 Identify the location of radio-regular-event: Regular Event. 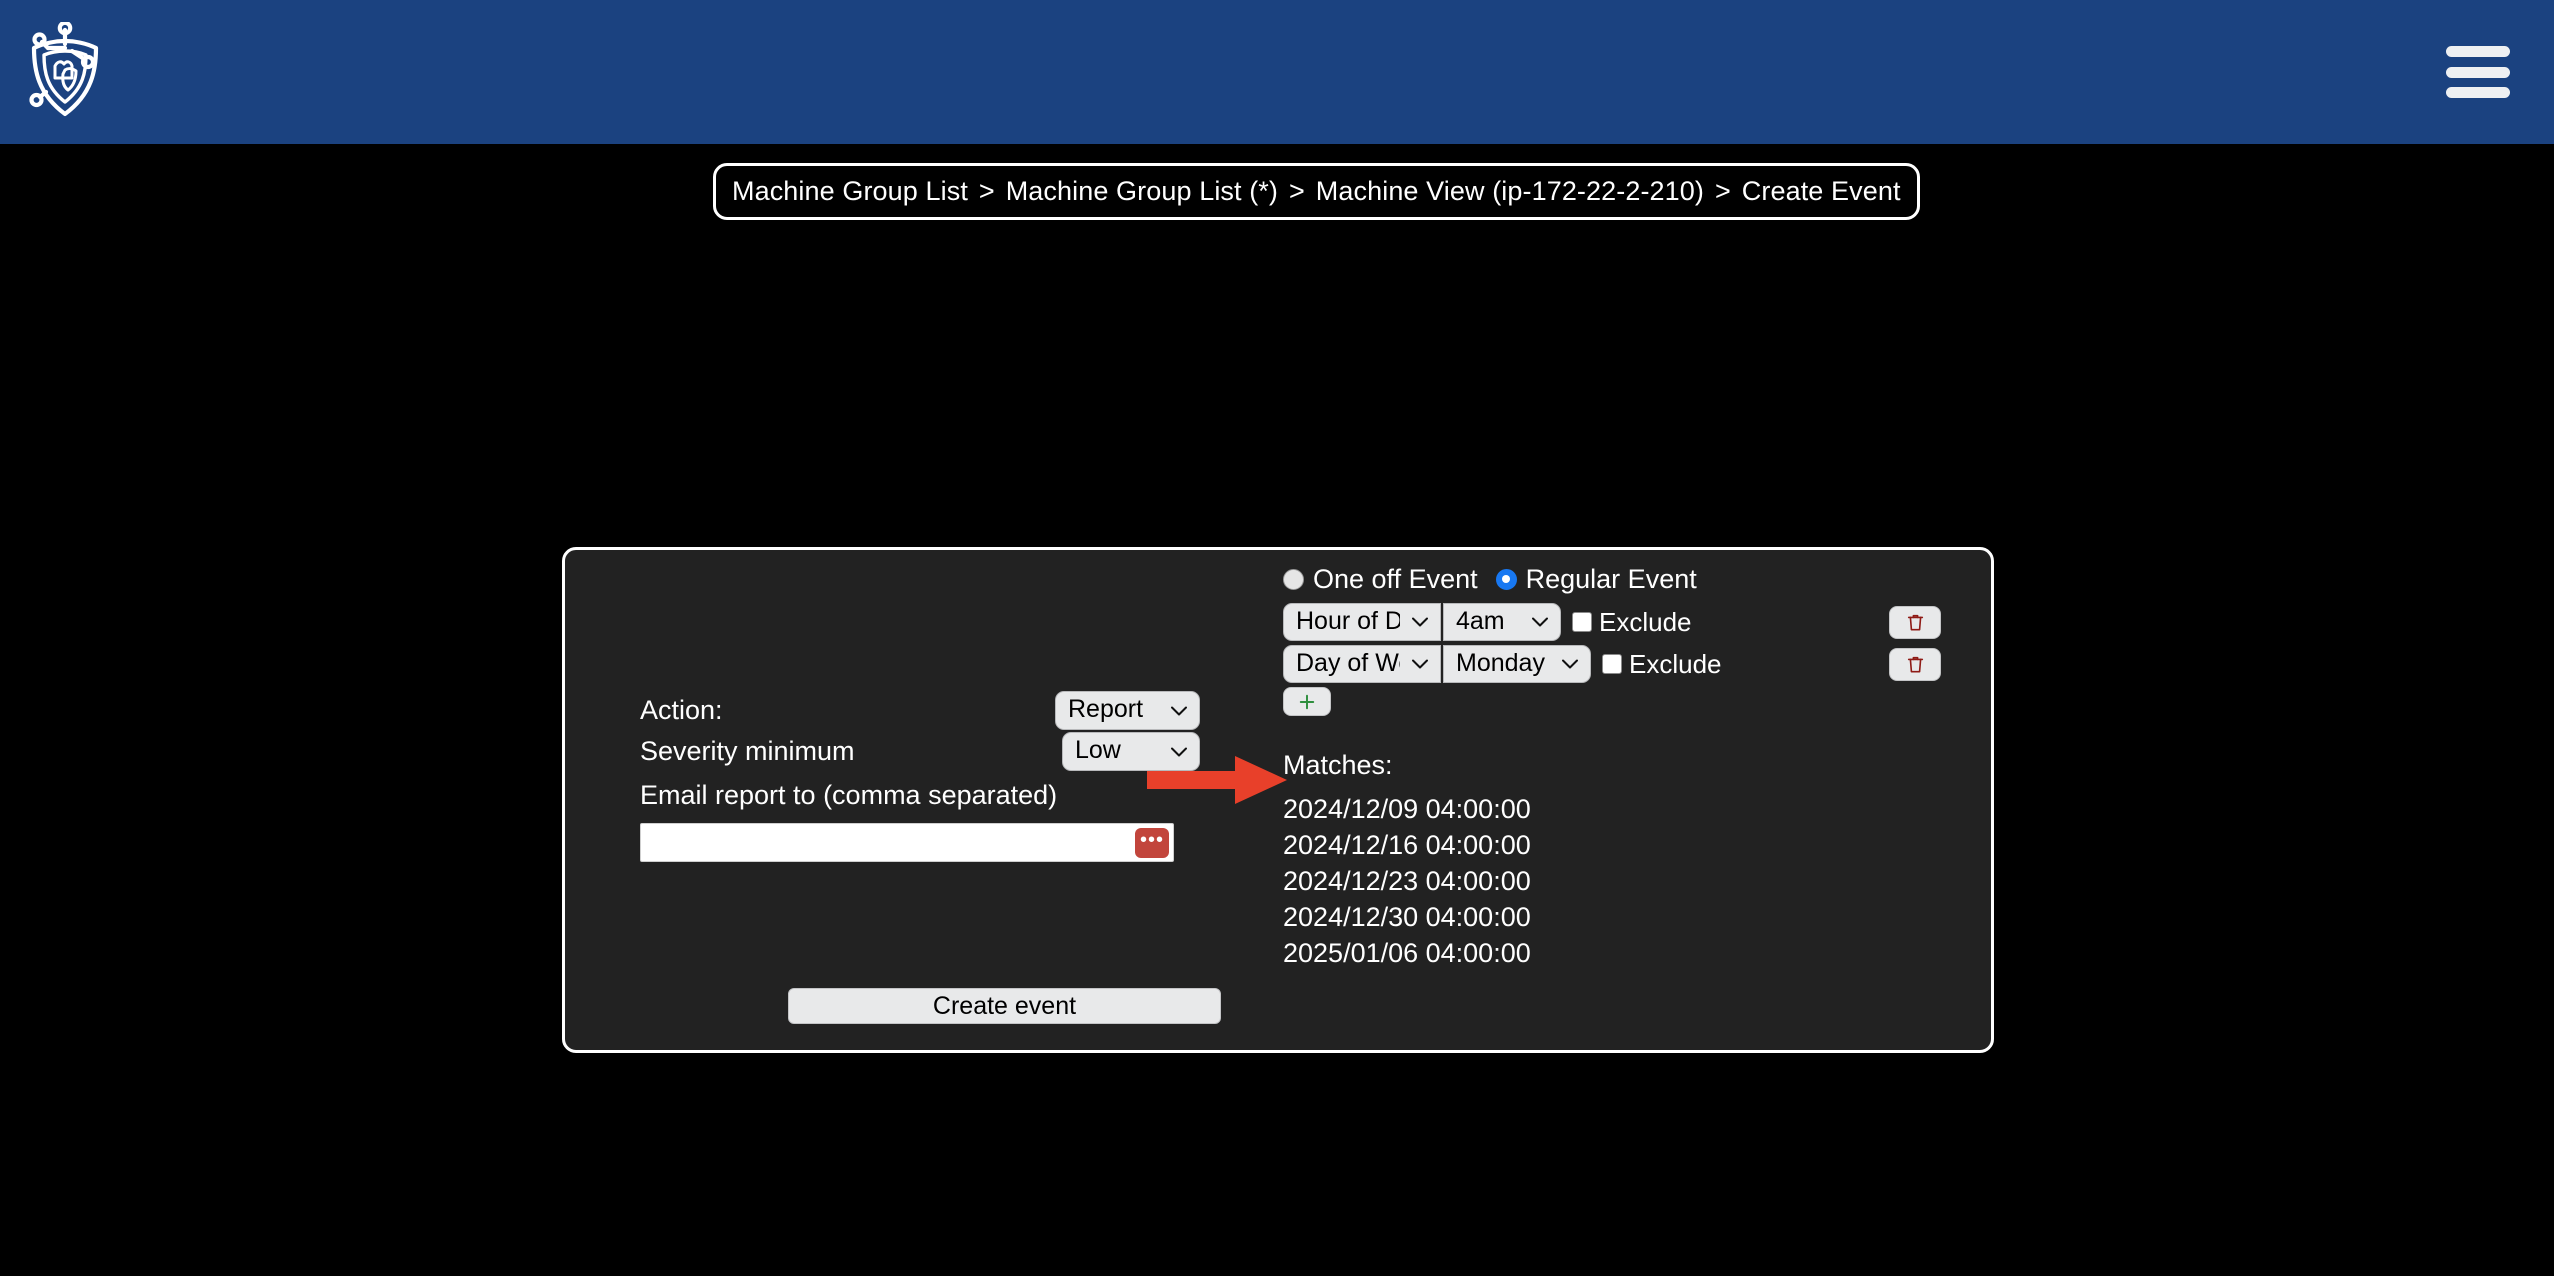
(1596, 579).